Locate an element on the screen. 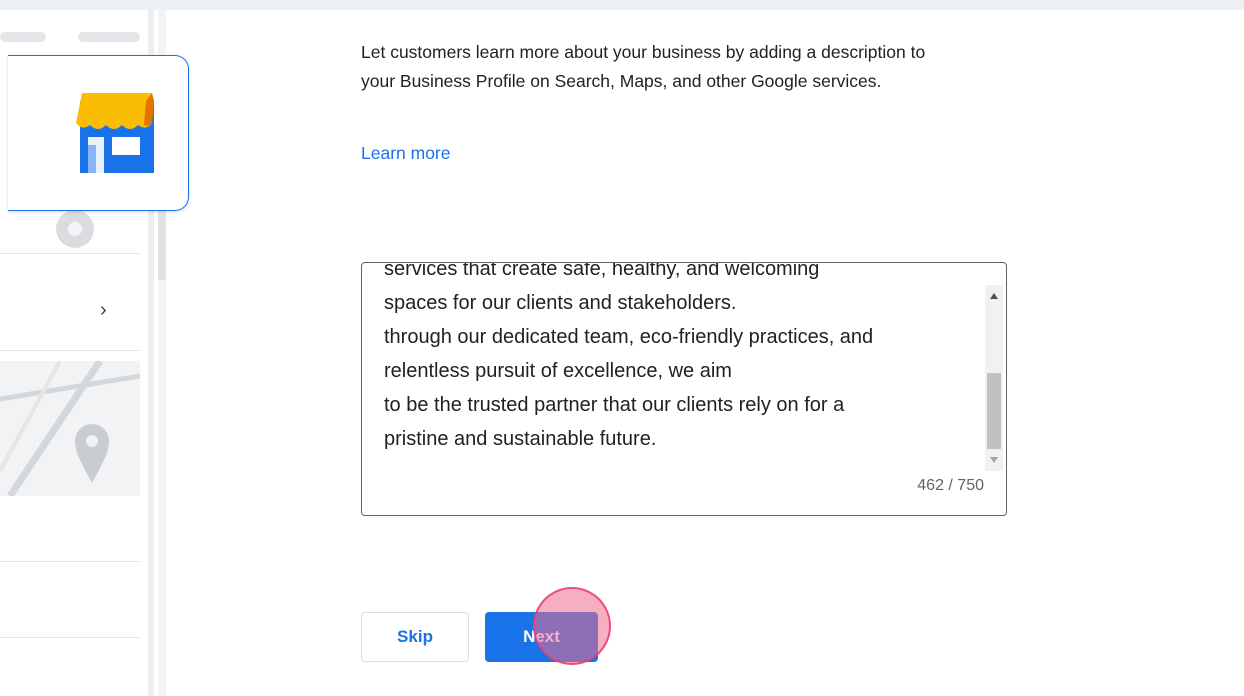 The width and height of the screenshot is (1244, 696). scroll-up-arrow-icon is located at coordinates (994, 296).